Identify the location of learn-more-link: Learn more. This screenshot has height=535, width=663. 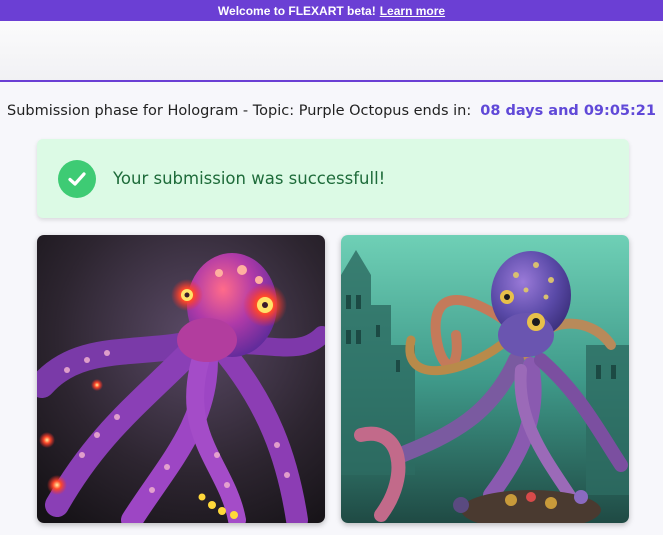
(412, 11).